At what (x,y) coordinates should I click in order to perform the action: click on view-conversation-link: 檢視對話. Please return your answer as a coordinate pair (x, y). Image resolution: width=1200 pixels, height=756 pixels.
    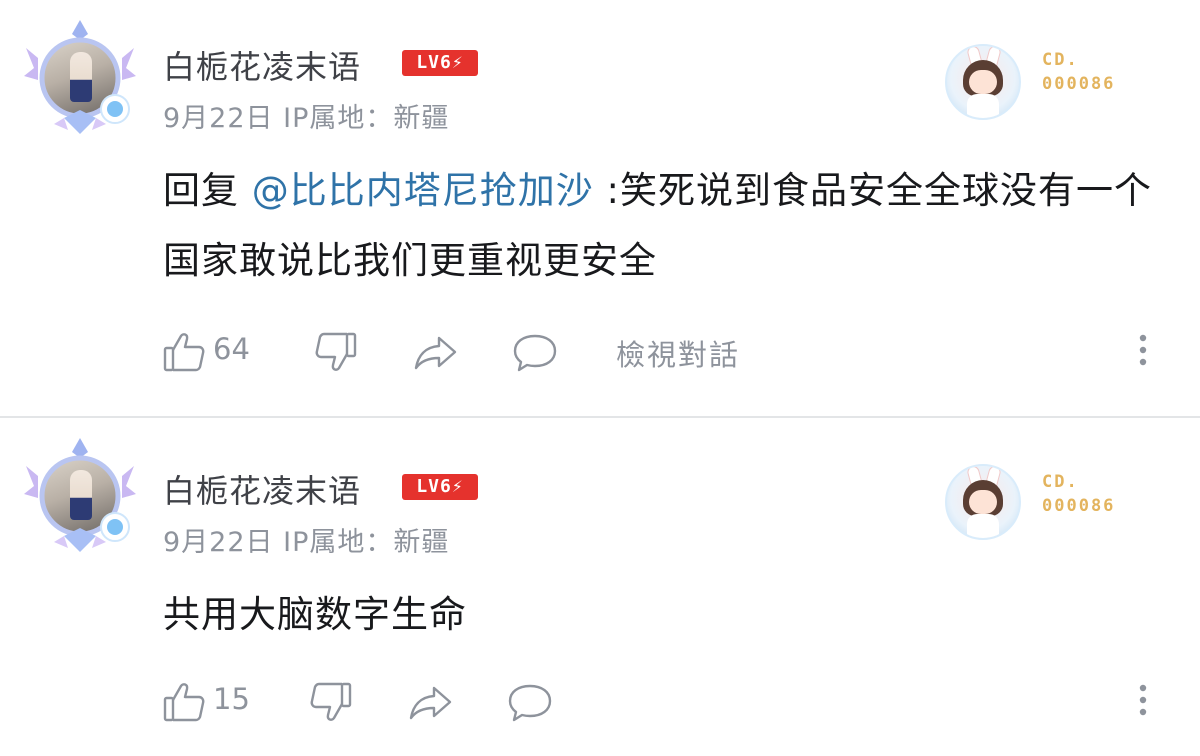
    Looking at the image, I should click on (678, 353).